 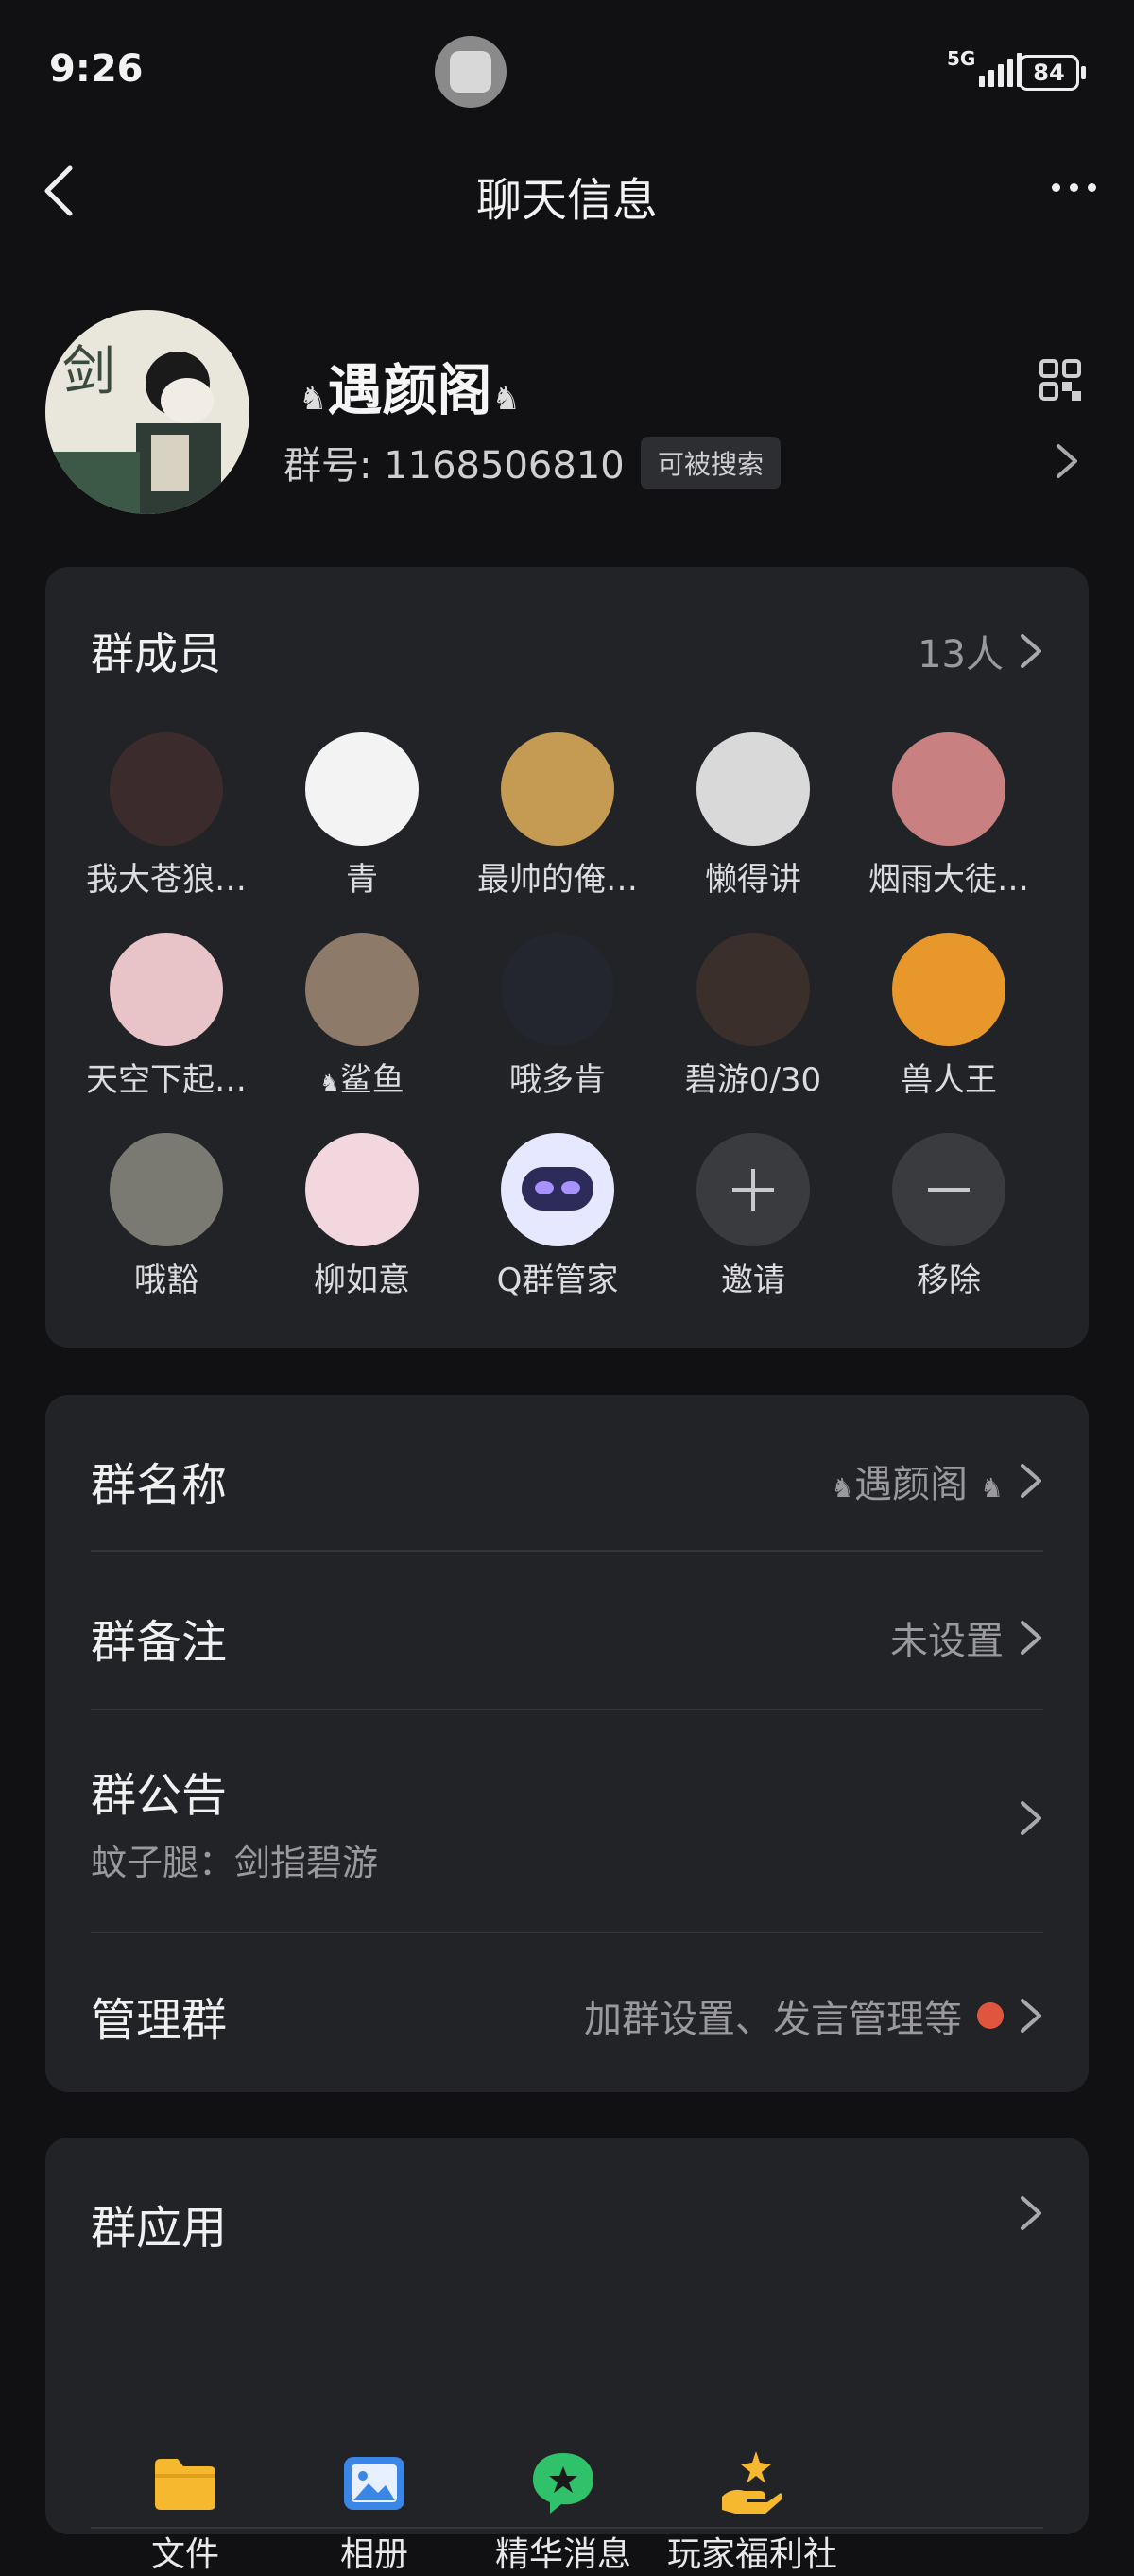 I want to click on group-apps-title: 群应用, so click(x=159, y=2228).